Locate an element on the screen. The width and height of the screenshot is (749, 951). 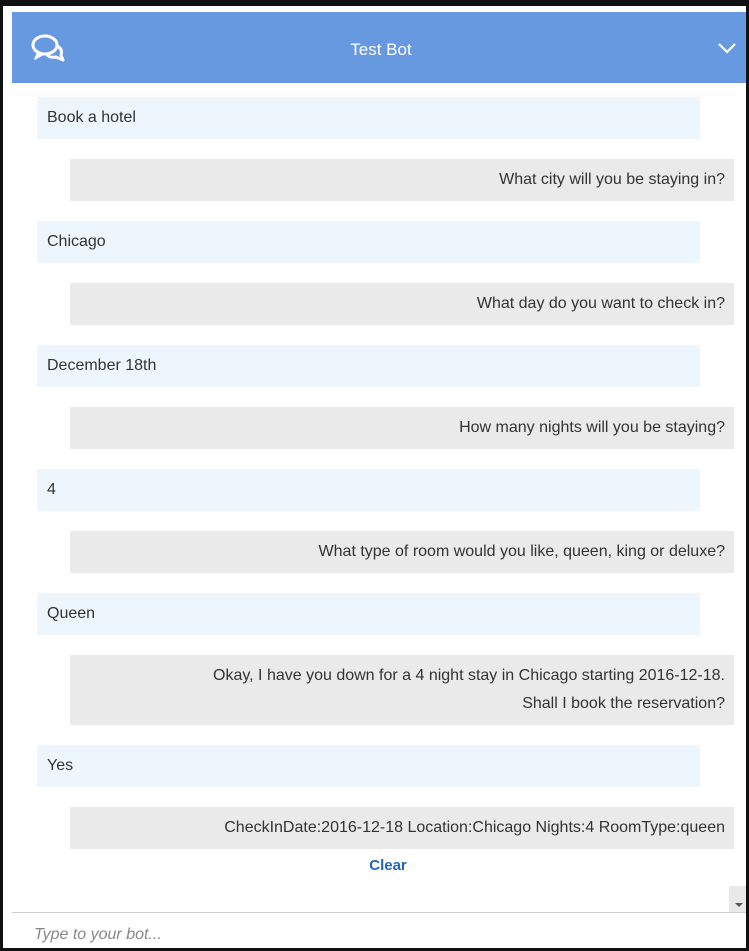
user-message: Chicago is located at coordinates (368, 242).